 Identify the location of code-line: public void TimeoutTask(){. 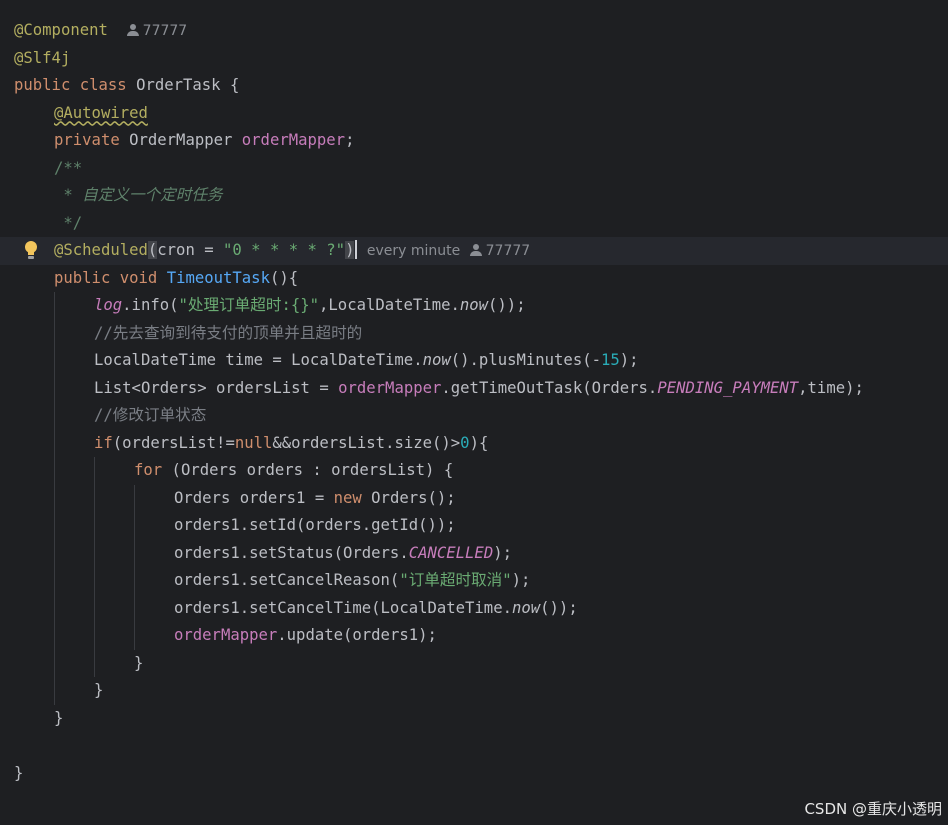
(474, 279).